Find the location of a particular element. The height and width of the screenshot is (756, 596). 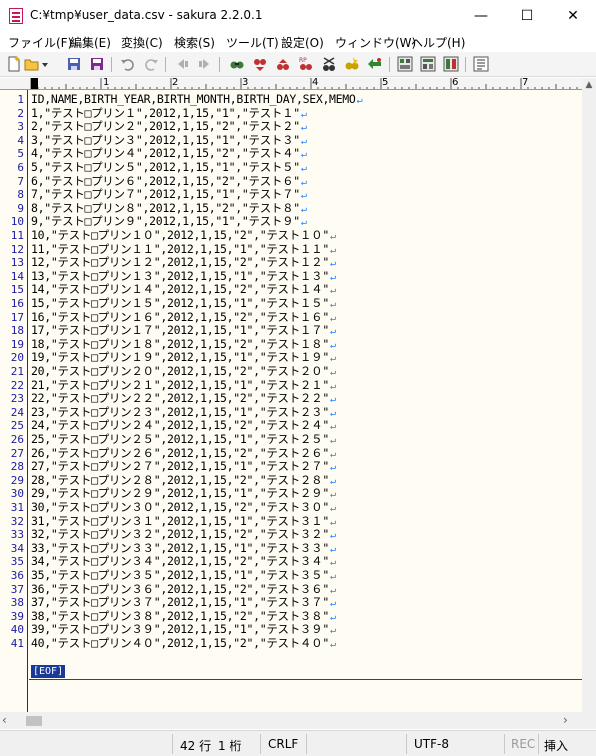

horizontal-scroll-thumb is located at coordinates (34, 721).